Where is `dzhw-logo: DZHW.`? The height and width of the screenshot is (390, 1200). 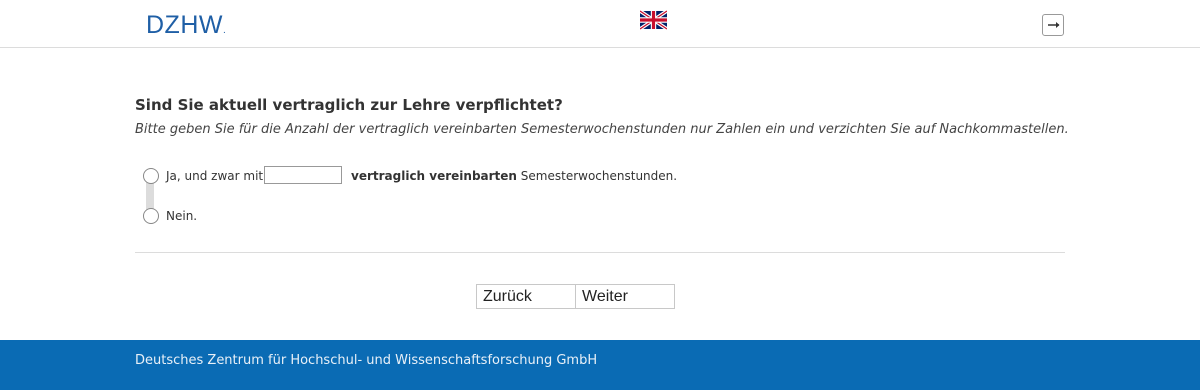
dzhw-logo: DZHW. is located at coordinates (186, 25).